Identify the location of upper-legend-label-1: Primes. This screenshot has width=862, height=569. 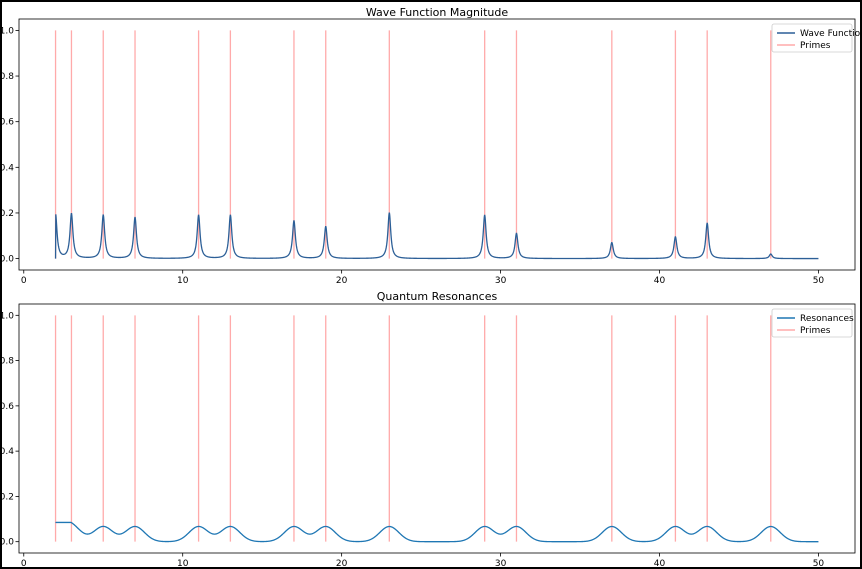
(815, 46).